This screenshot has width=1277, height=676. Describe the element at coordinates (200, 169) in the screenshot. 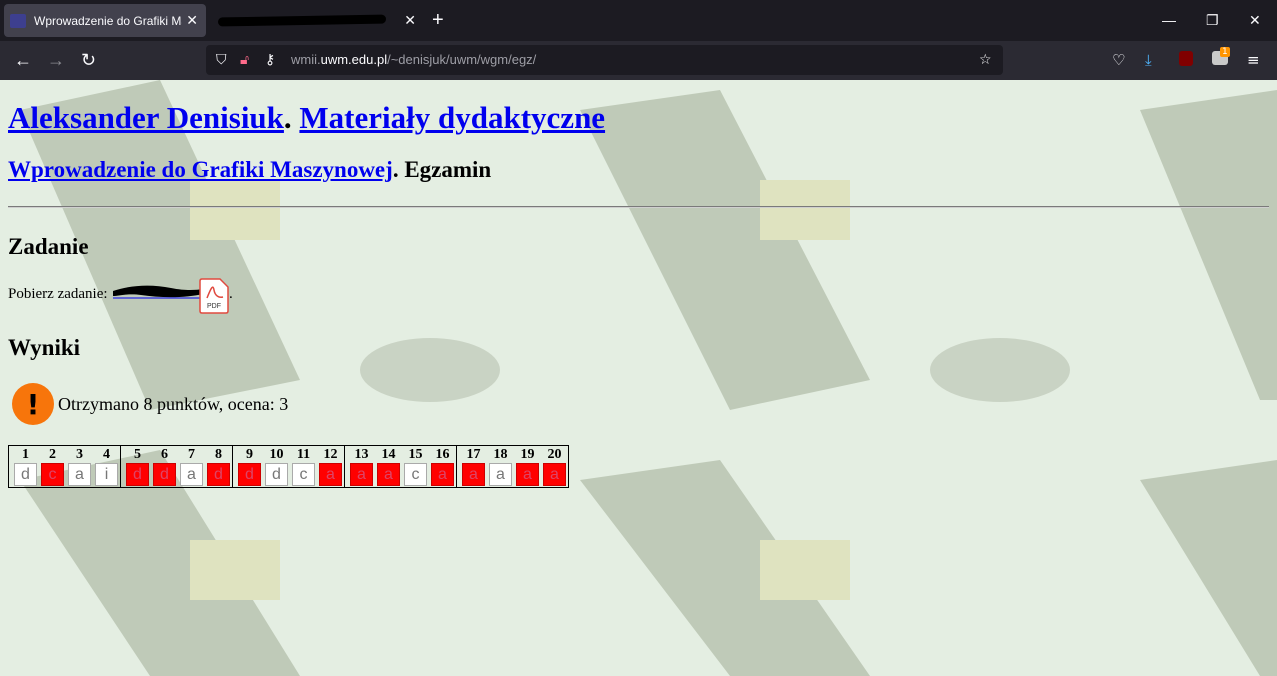

I see `course-link: Wprowadzenie do Grafiki Maszynowej` at that location.